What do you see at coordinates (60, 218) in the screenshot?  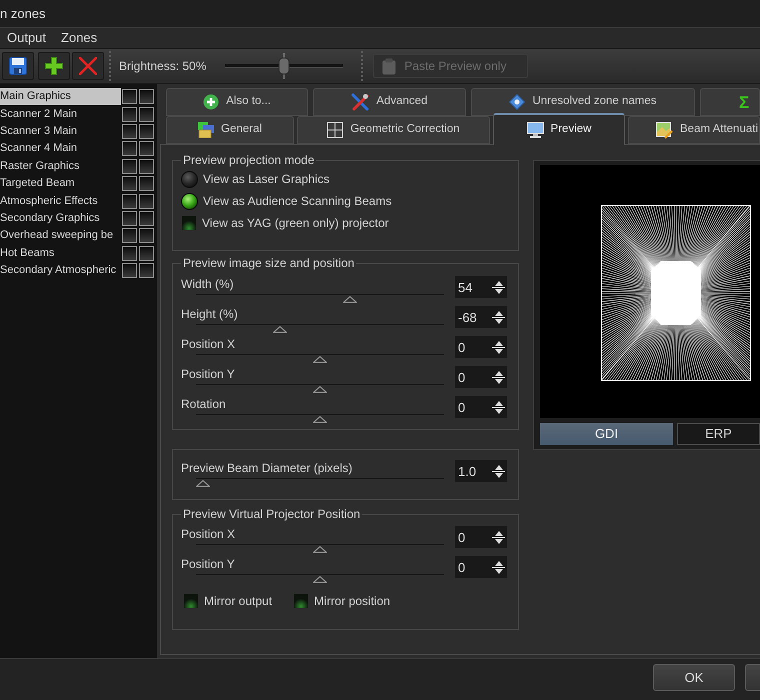 I see `list-item: Secondary Graphics` at bounding box center [60, 218].